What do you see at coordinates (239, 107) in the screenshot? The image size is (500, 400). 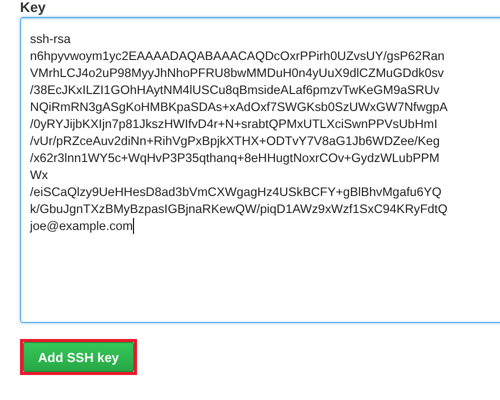 I see `key-text-line: NQiRmRN3gASgKoHMBKpaSDAs+xAdOxf7SWGKsb0SzUWxGW7NfwgpA` at bounding box center [239, 107].